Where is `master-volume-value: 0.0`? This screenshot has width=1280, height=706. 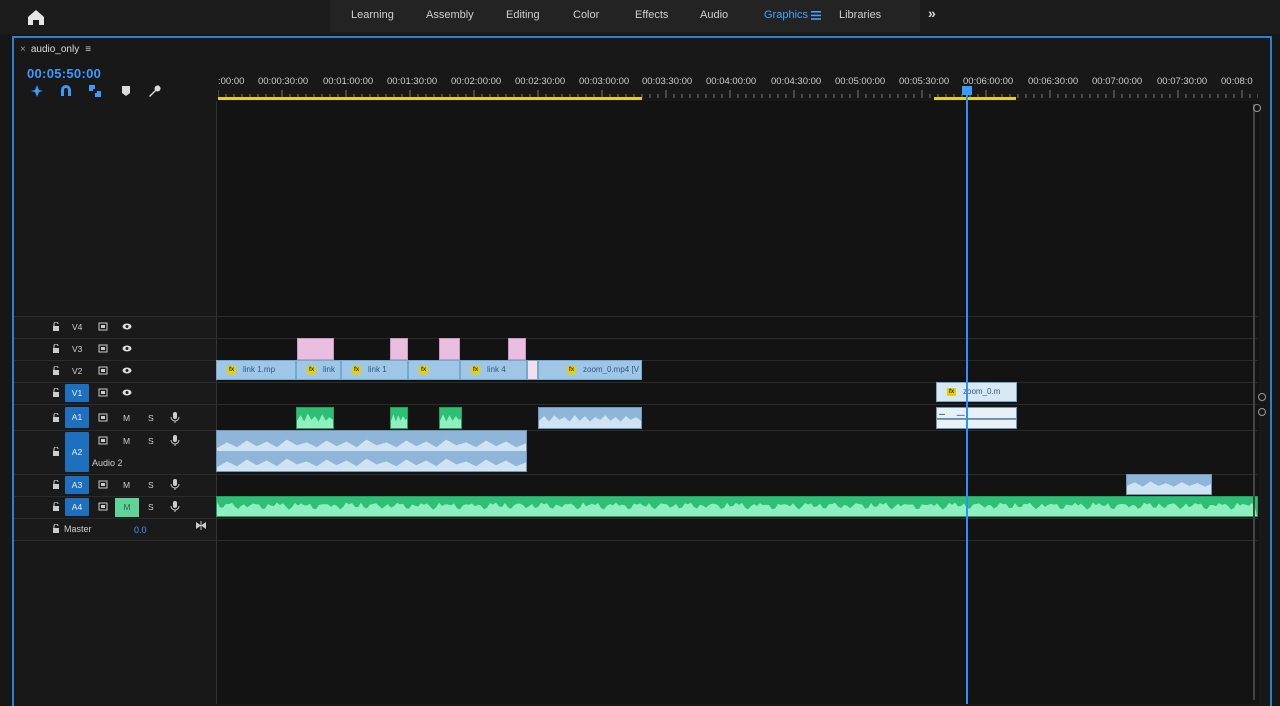 master-volume-value: 0.0 is located at coordinates (140, 530).